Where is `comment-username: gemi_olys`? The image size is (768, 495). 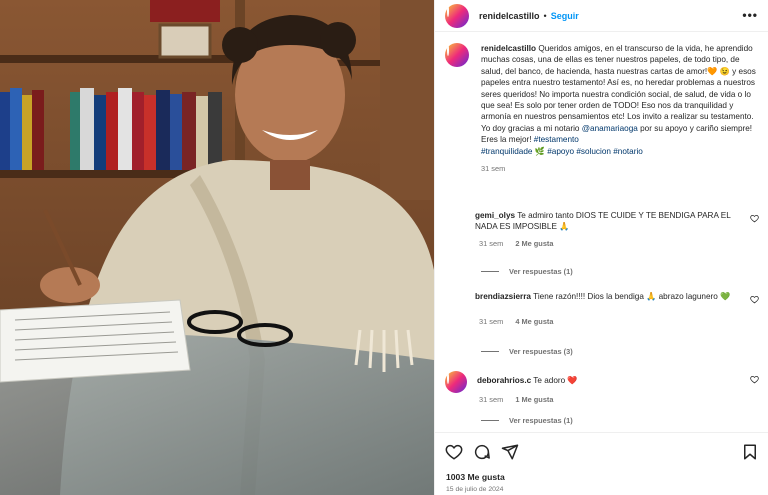
comment-username: gemi_olys is located at coordinates (495, 215).